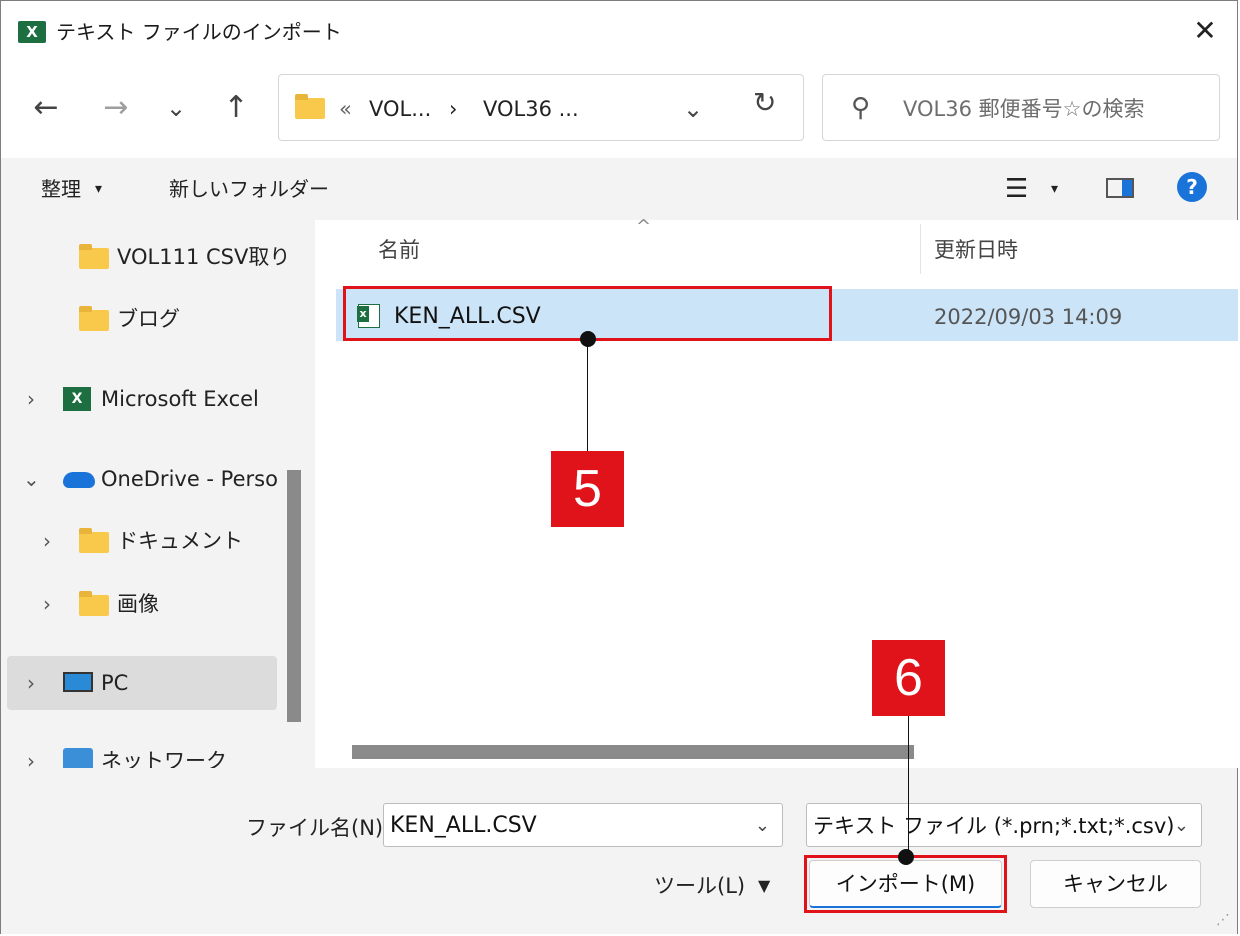 Image resolution: width=1240 pixels, height=936 pixels. I want to click on horizontal-scrollbar, so click(633, 752).